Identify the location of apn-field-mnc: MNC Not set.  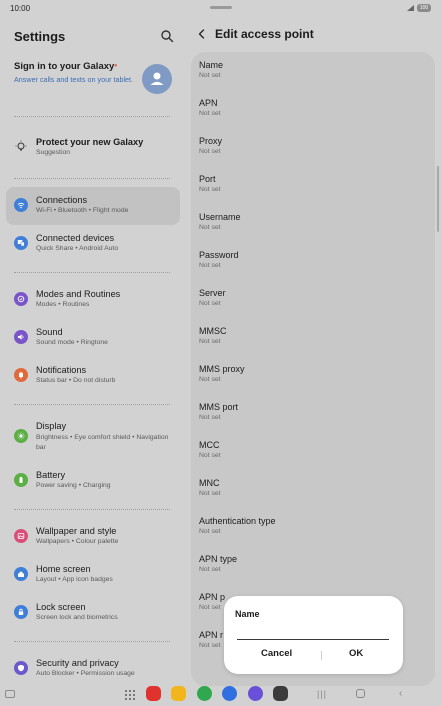
(313, 489).